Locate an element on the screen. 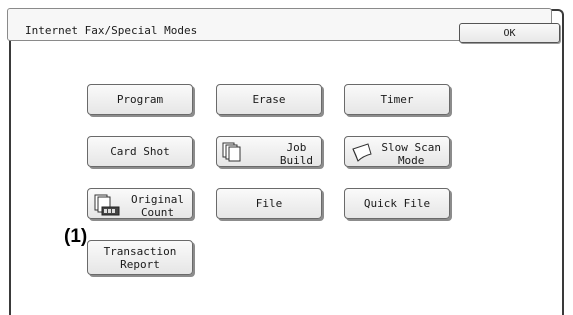  program-label: Program is located at coordinates (140, 99).